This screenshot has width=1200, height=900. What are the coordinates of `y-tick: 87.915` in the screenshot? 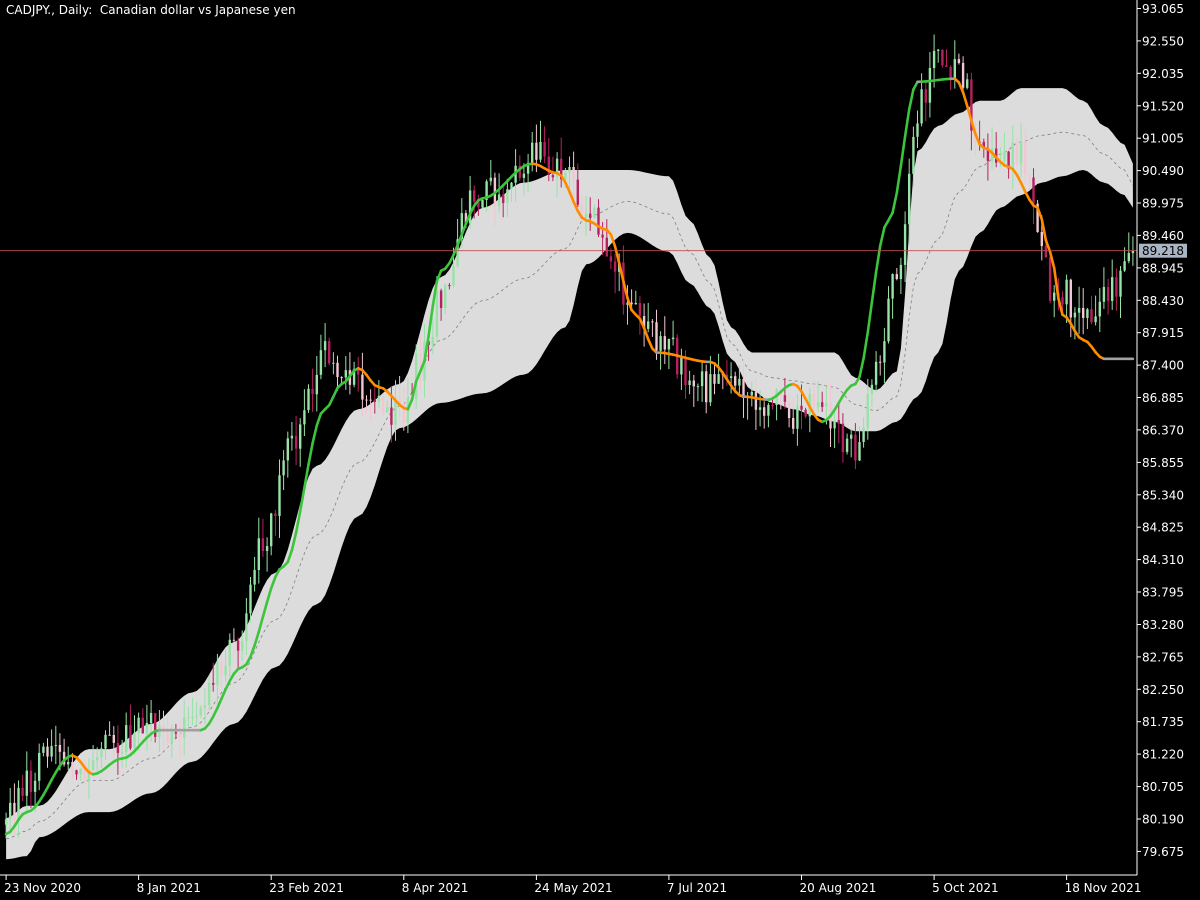 It's located at (1160, 333).